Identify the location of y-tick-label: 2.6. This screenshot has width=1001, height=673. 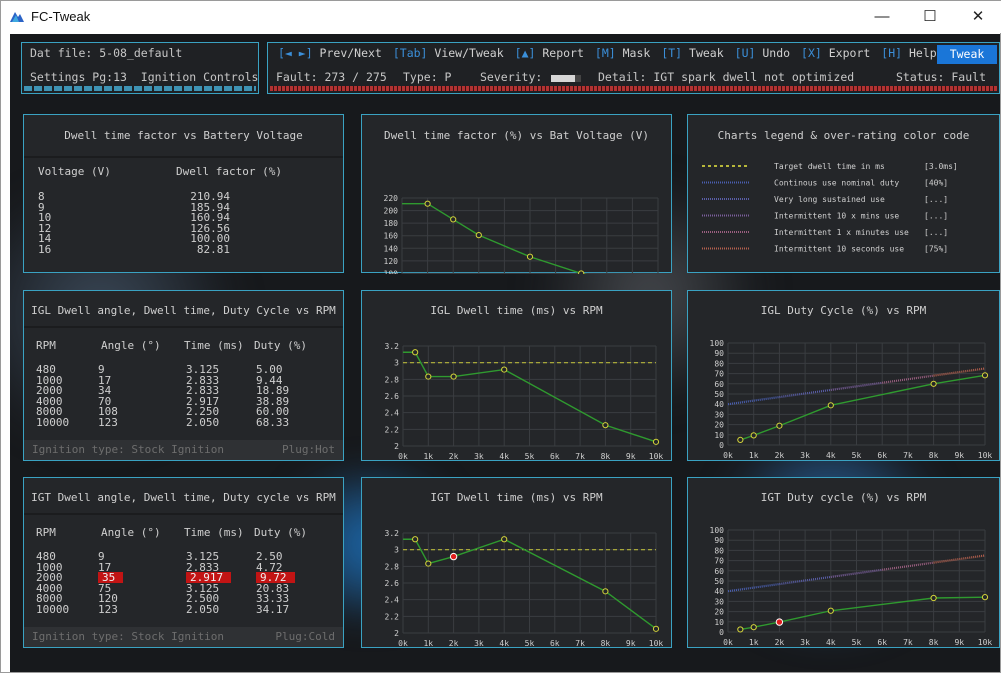
(392, 396).